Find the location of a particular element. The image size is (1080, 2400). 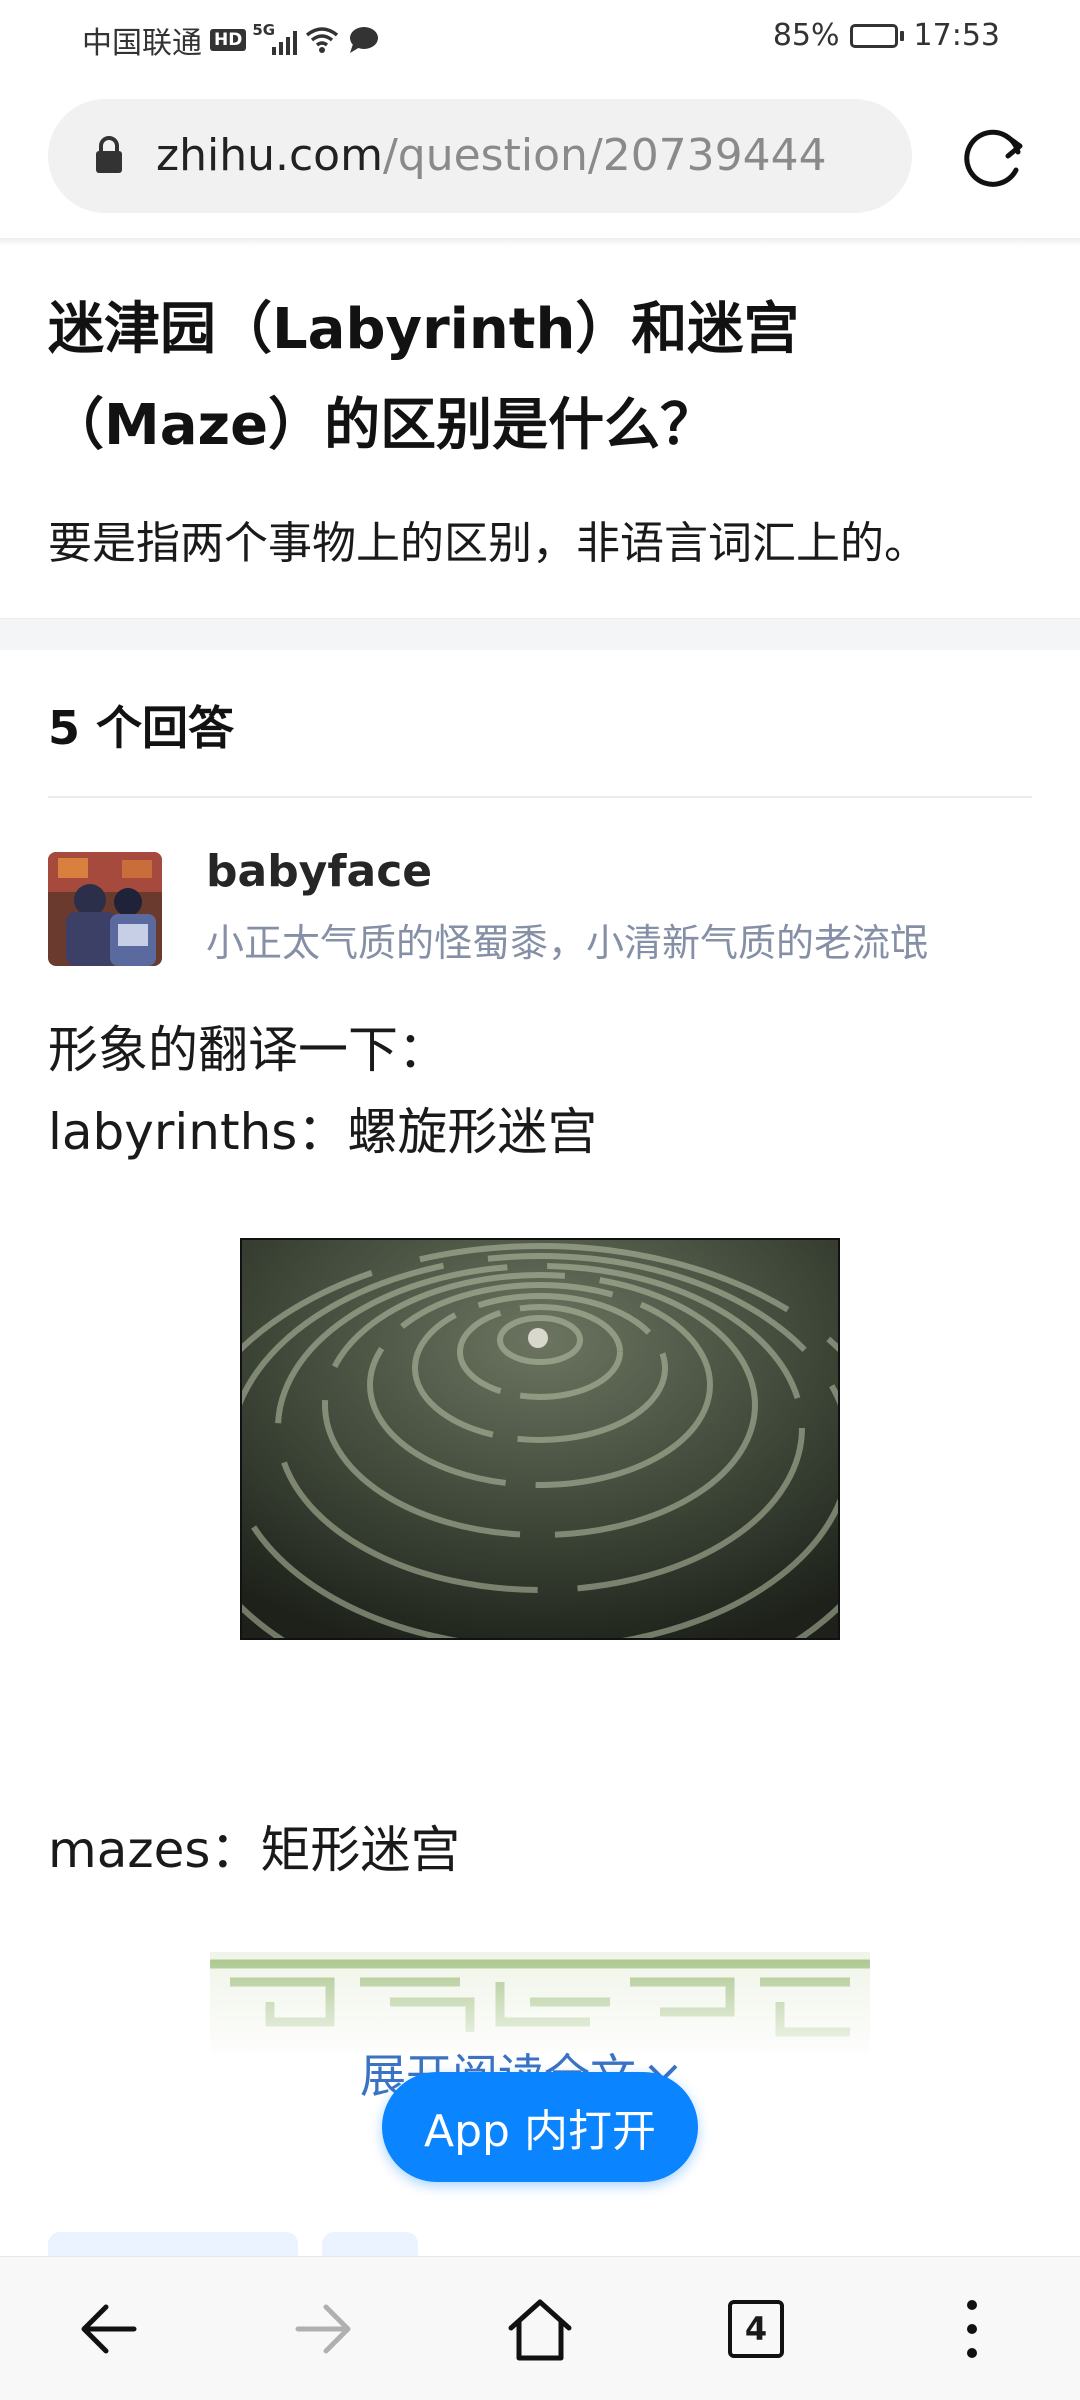

answer-paragraph: mazes：矩形迷宫 is located at coordinates (254, 1850).